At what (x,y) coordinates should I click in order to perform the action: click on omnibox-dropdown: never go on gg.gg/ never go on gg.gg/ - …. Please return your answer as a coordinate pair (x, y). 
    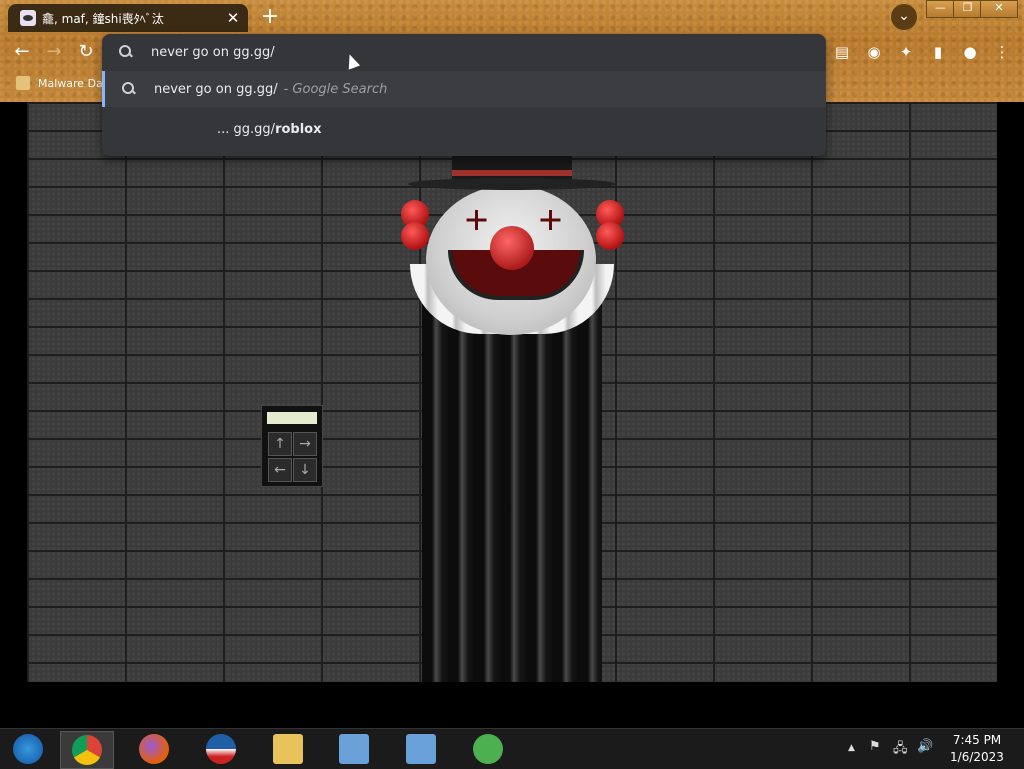
    Looking at the image, I should click on (464, 95).